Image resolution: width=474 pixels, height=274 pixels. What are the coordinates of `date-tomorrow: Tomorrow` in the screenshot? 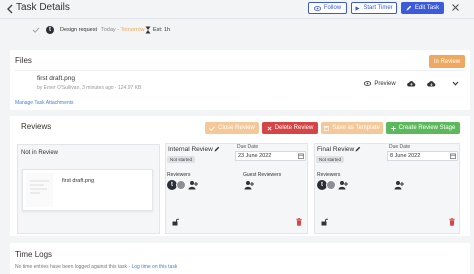 It's located at (132, 30).